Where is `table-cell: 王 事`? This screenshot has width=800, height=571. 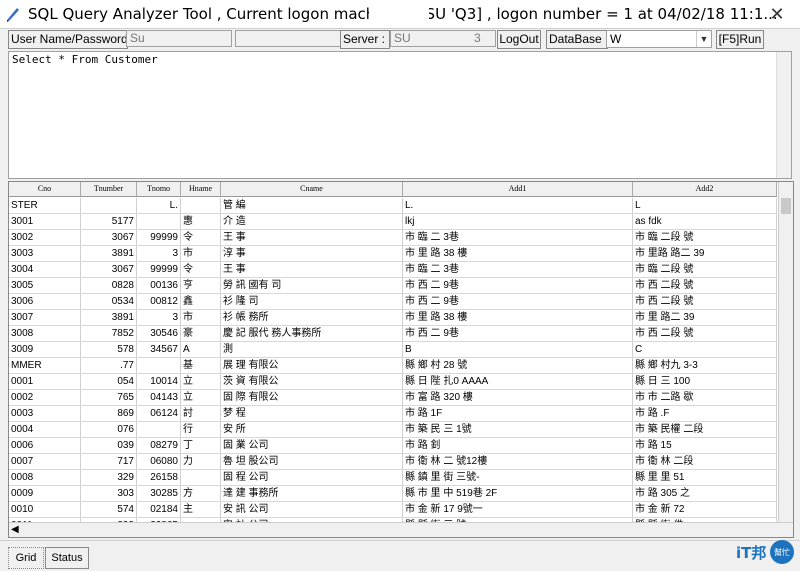
table-cell: 王 事 is located at coordinates (312, 237).